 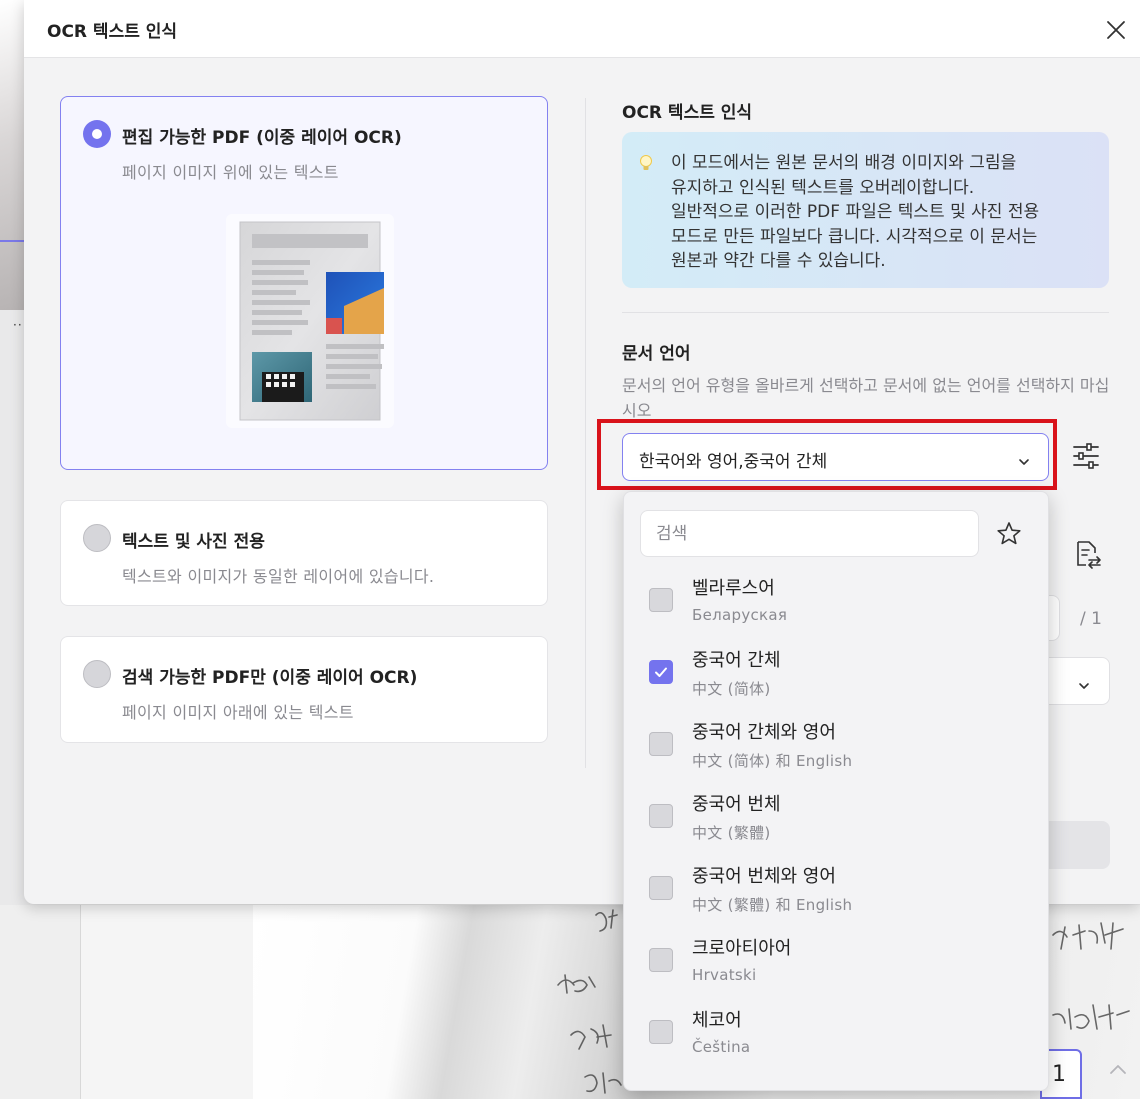 What do you see at coordinates (1118, 1068) in the screenshot?
I see `chevron-up-icon` at bounding box center [1118, 1068].